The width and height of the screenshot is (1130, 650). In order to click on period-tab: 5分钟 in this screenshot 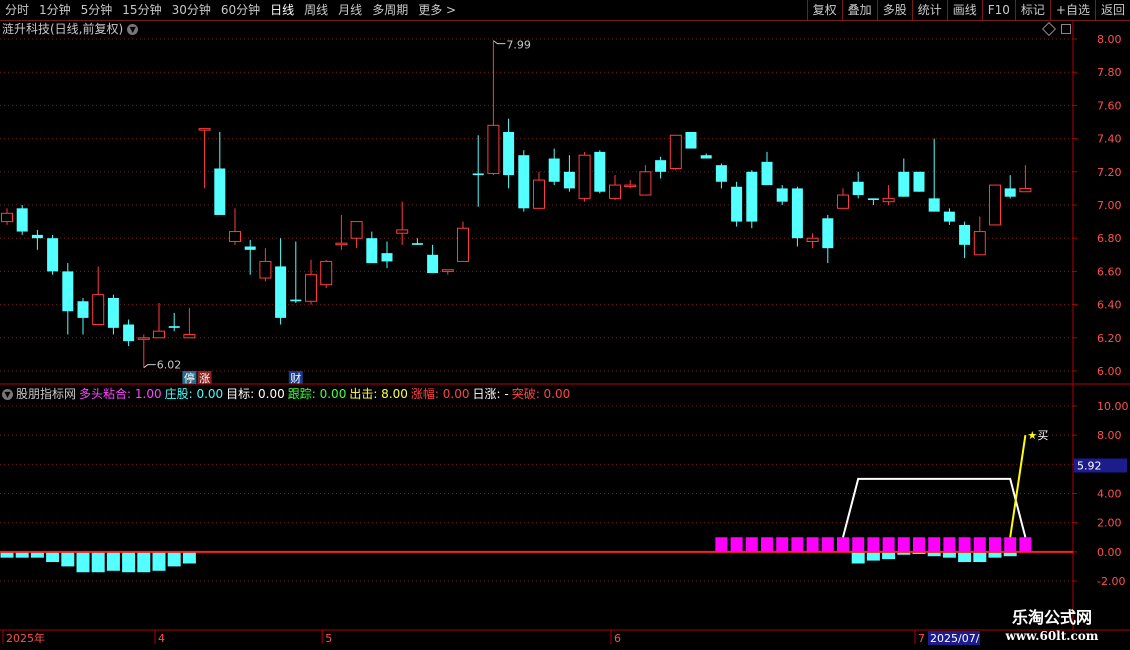, I will do `click(97, 10)`.